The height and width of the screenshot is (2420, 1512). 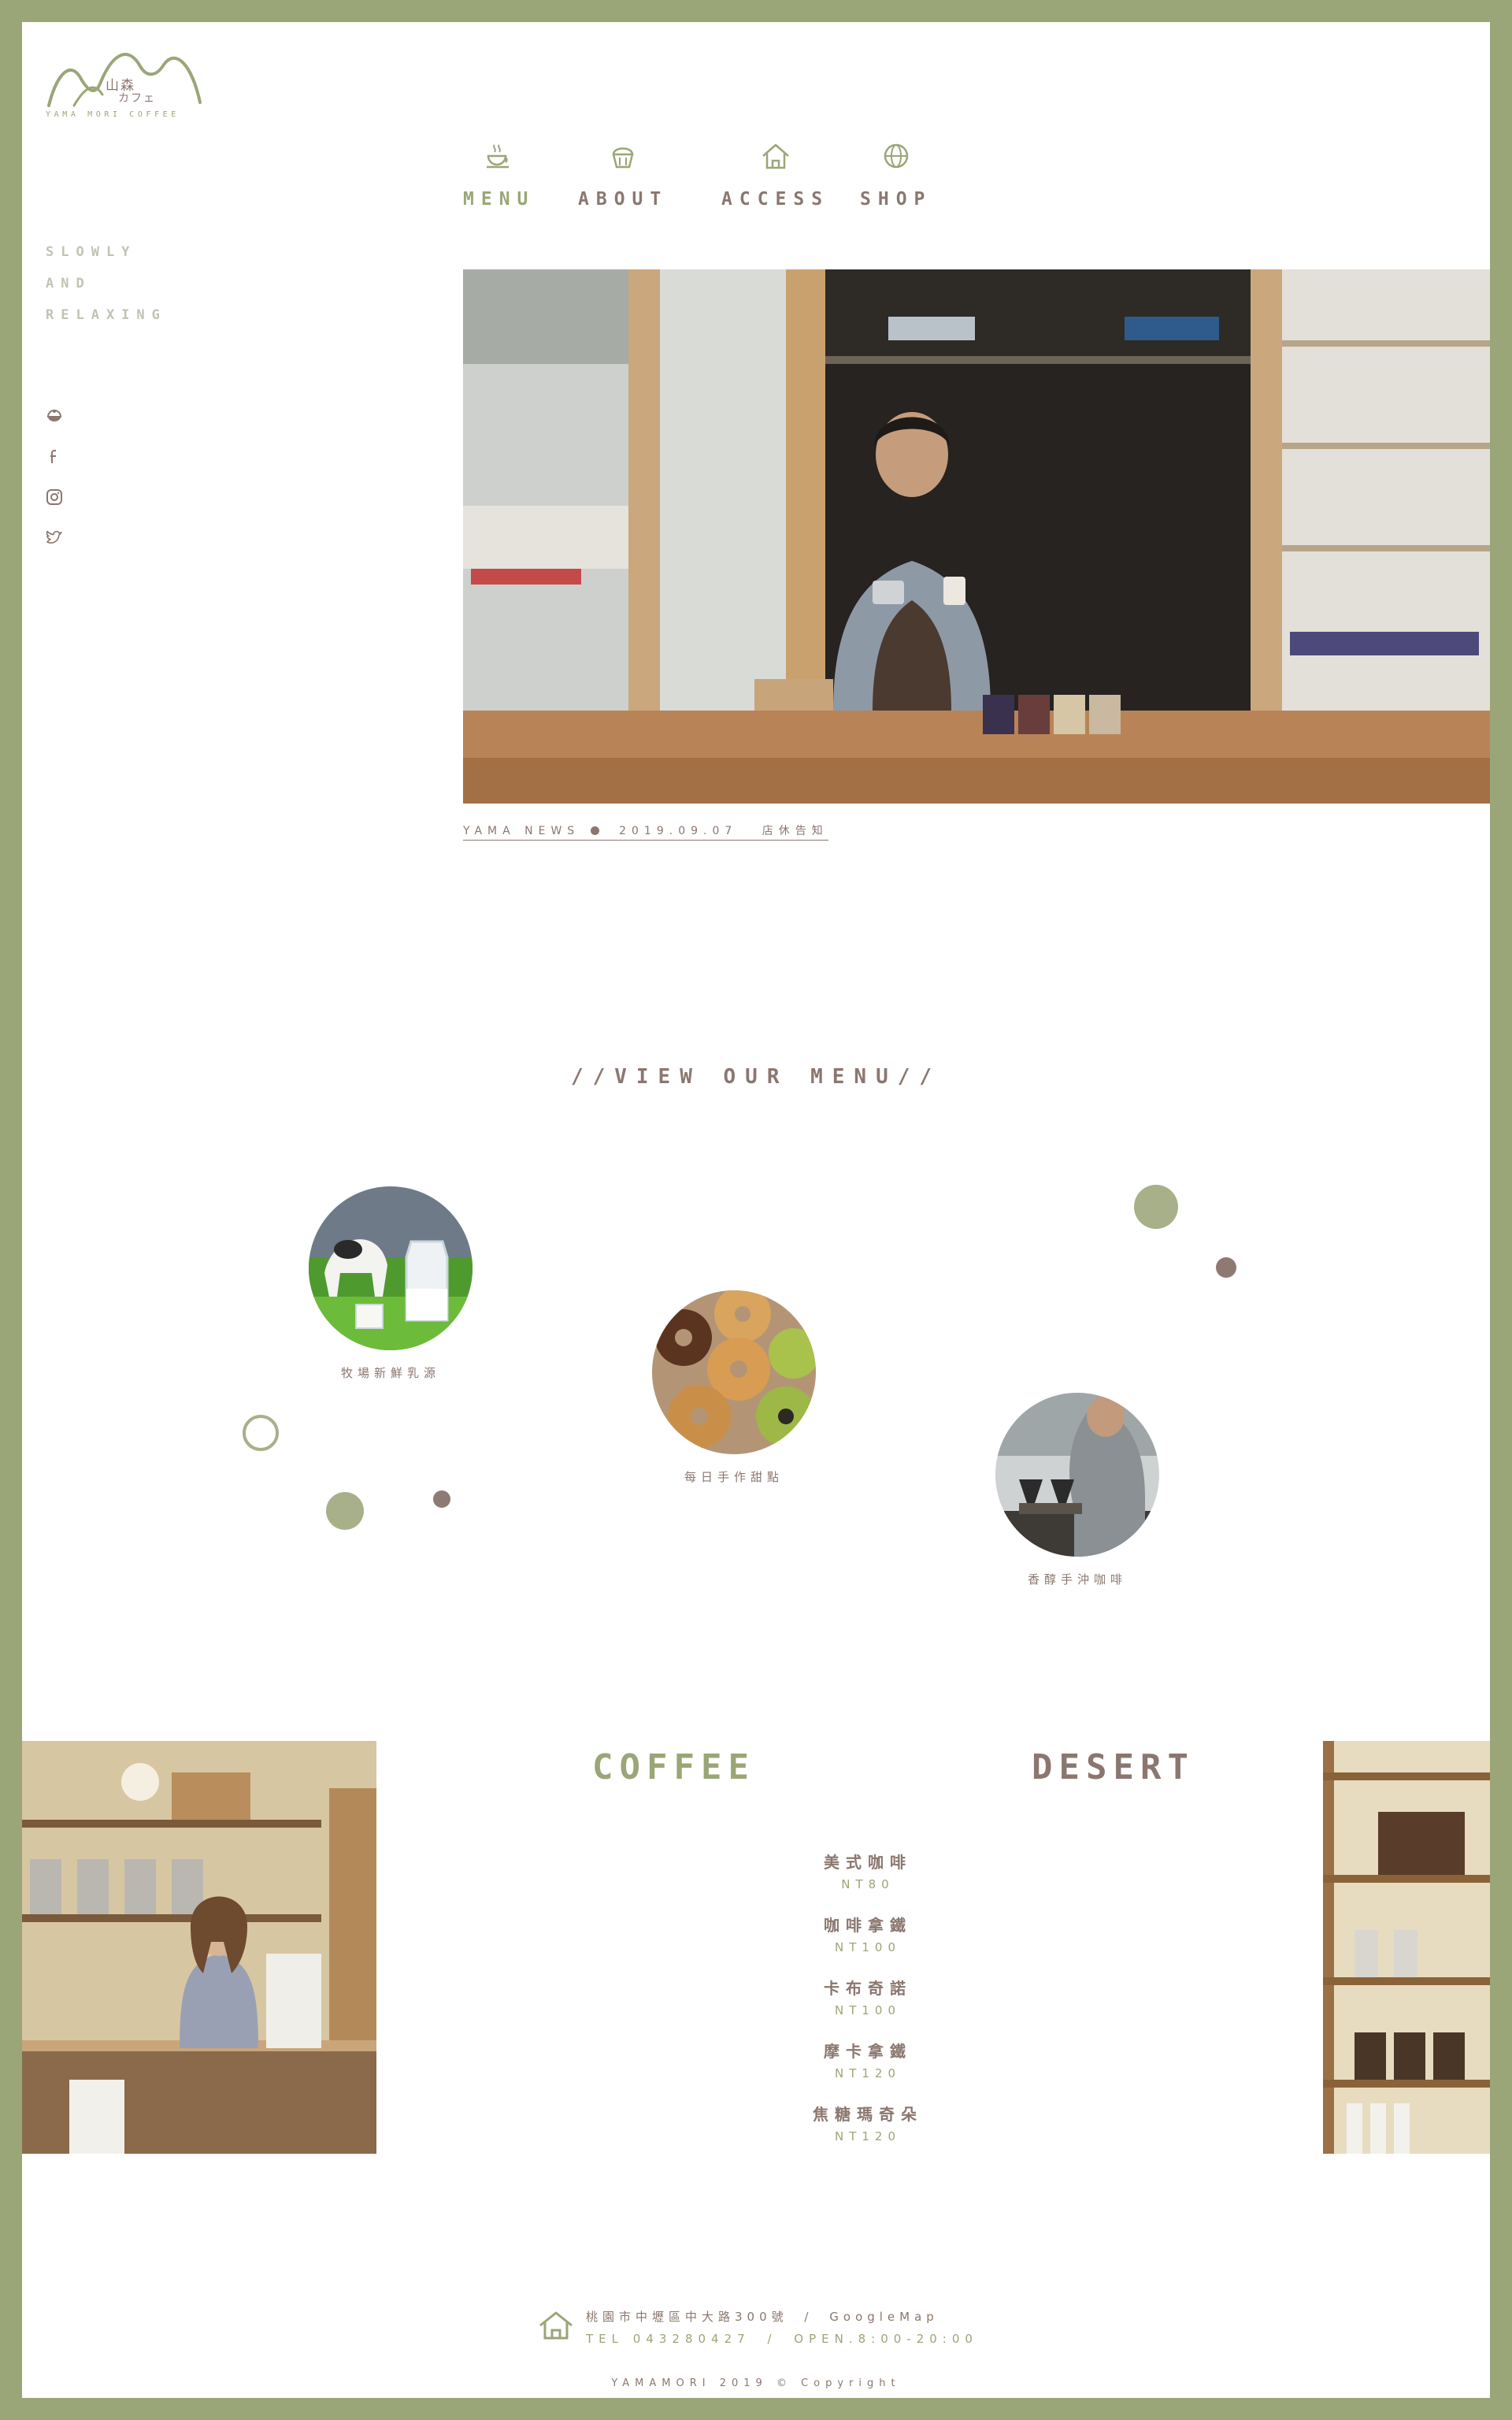 I want to click on pour-over-photo, so click(x=1077, y=1475).